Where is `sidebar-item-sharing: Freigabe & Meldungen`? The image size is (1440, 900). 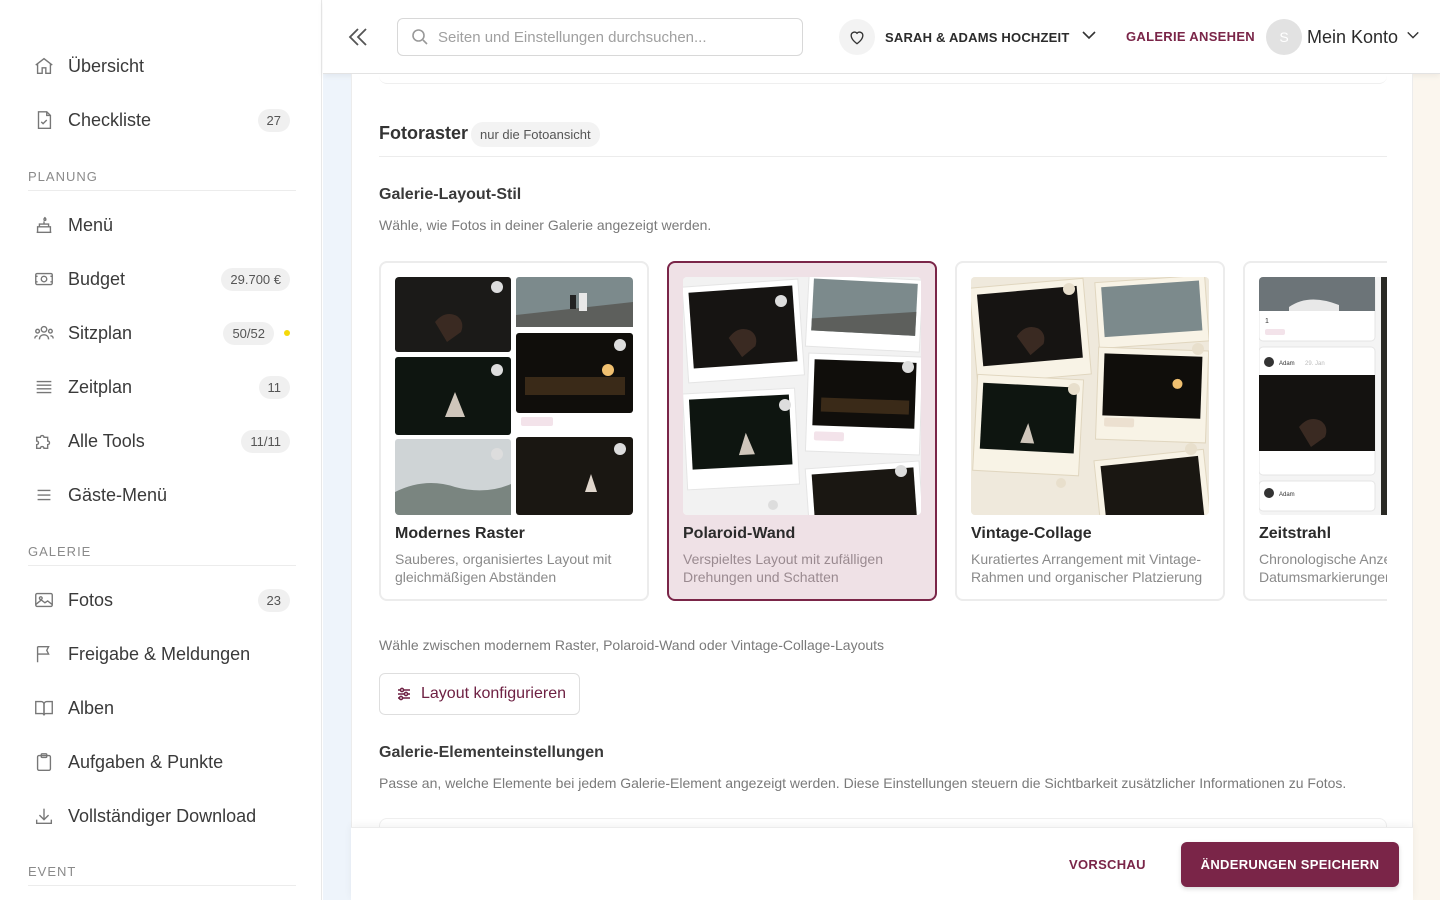
sidebar-item-sharing: Freigabe & Meldungen is located at coordinates (161, 654).